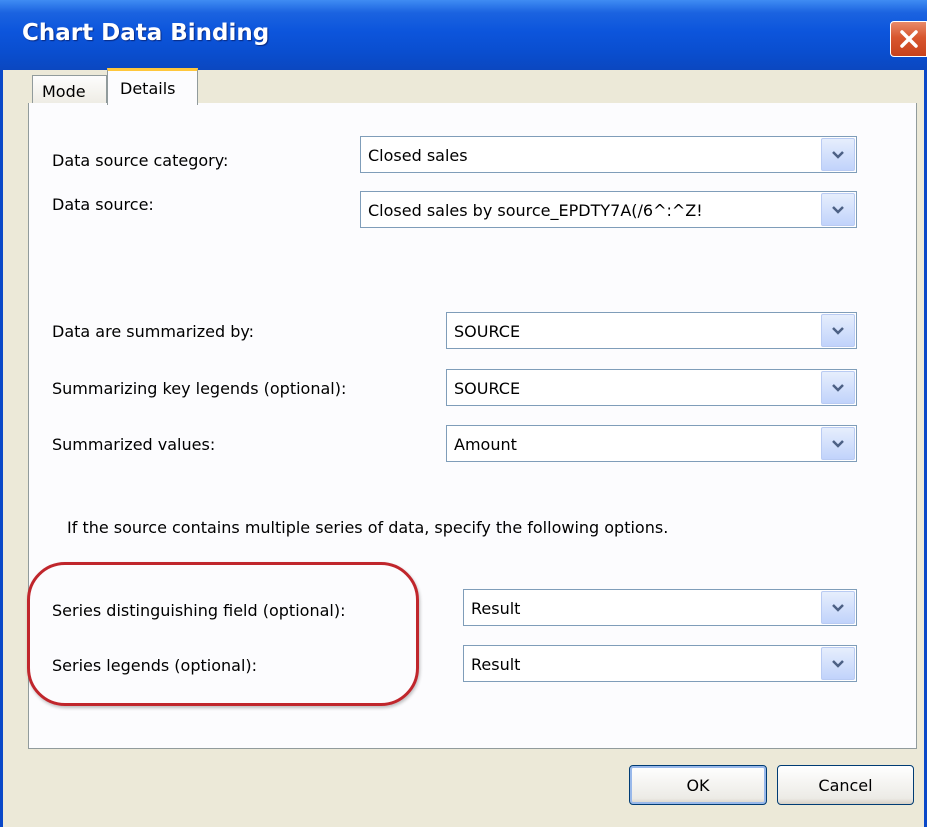 The image size is (927, 827). I want to click on data-source-value: Closed sales by source_EPDTY7A(/6^:^Z!, so click(535, 210).